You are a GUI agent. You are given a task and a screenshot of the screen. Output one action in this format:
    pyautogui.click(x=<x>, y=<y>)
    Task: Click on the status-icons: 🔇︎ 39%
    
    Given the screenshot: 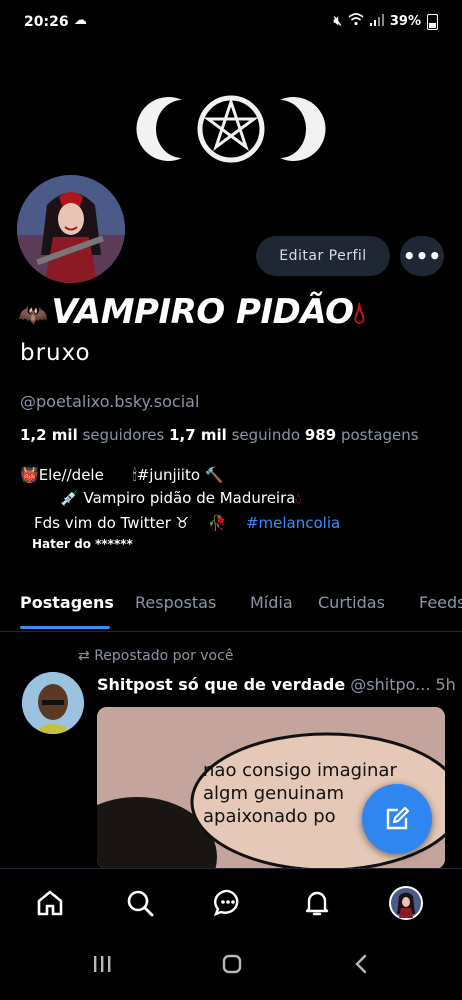 What is the action you would take?
    pyautogui.click(x=386, y=21)
    